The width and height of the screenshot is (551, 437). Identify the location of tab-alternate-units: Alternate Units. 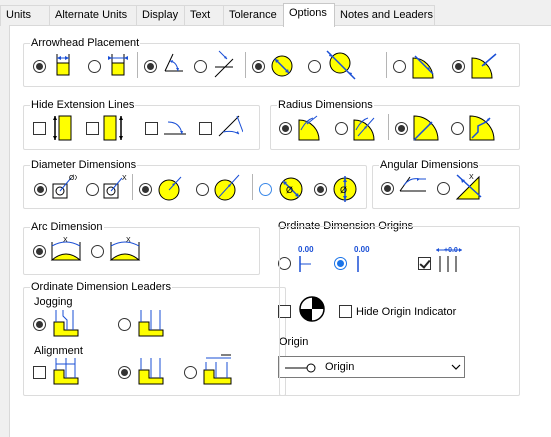
(93, 15).